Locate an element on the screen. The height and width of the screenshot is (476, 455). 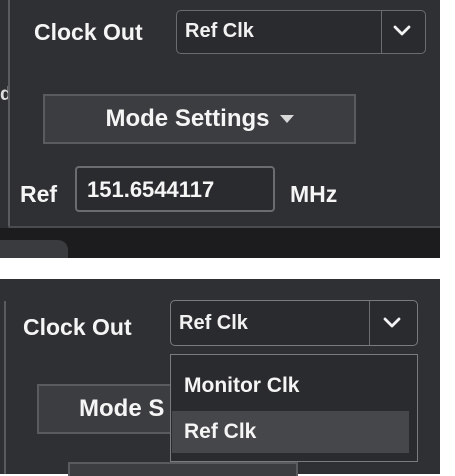
clock-out-select: Ref Clk is located at coordinates (301, 32).